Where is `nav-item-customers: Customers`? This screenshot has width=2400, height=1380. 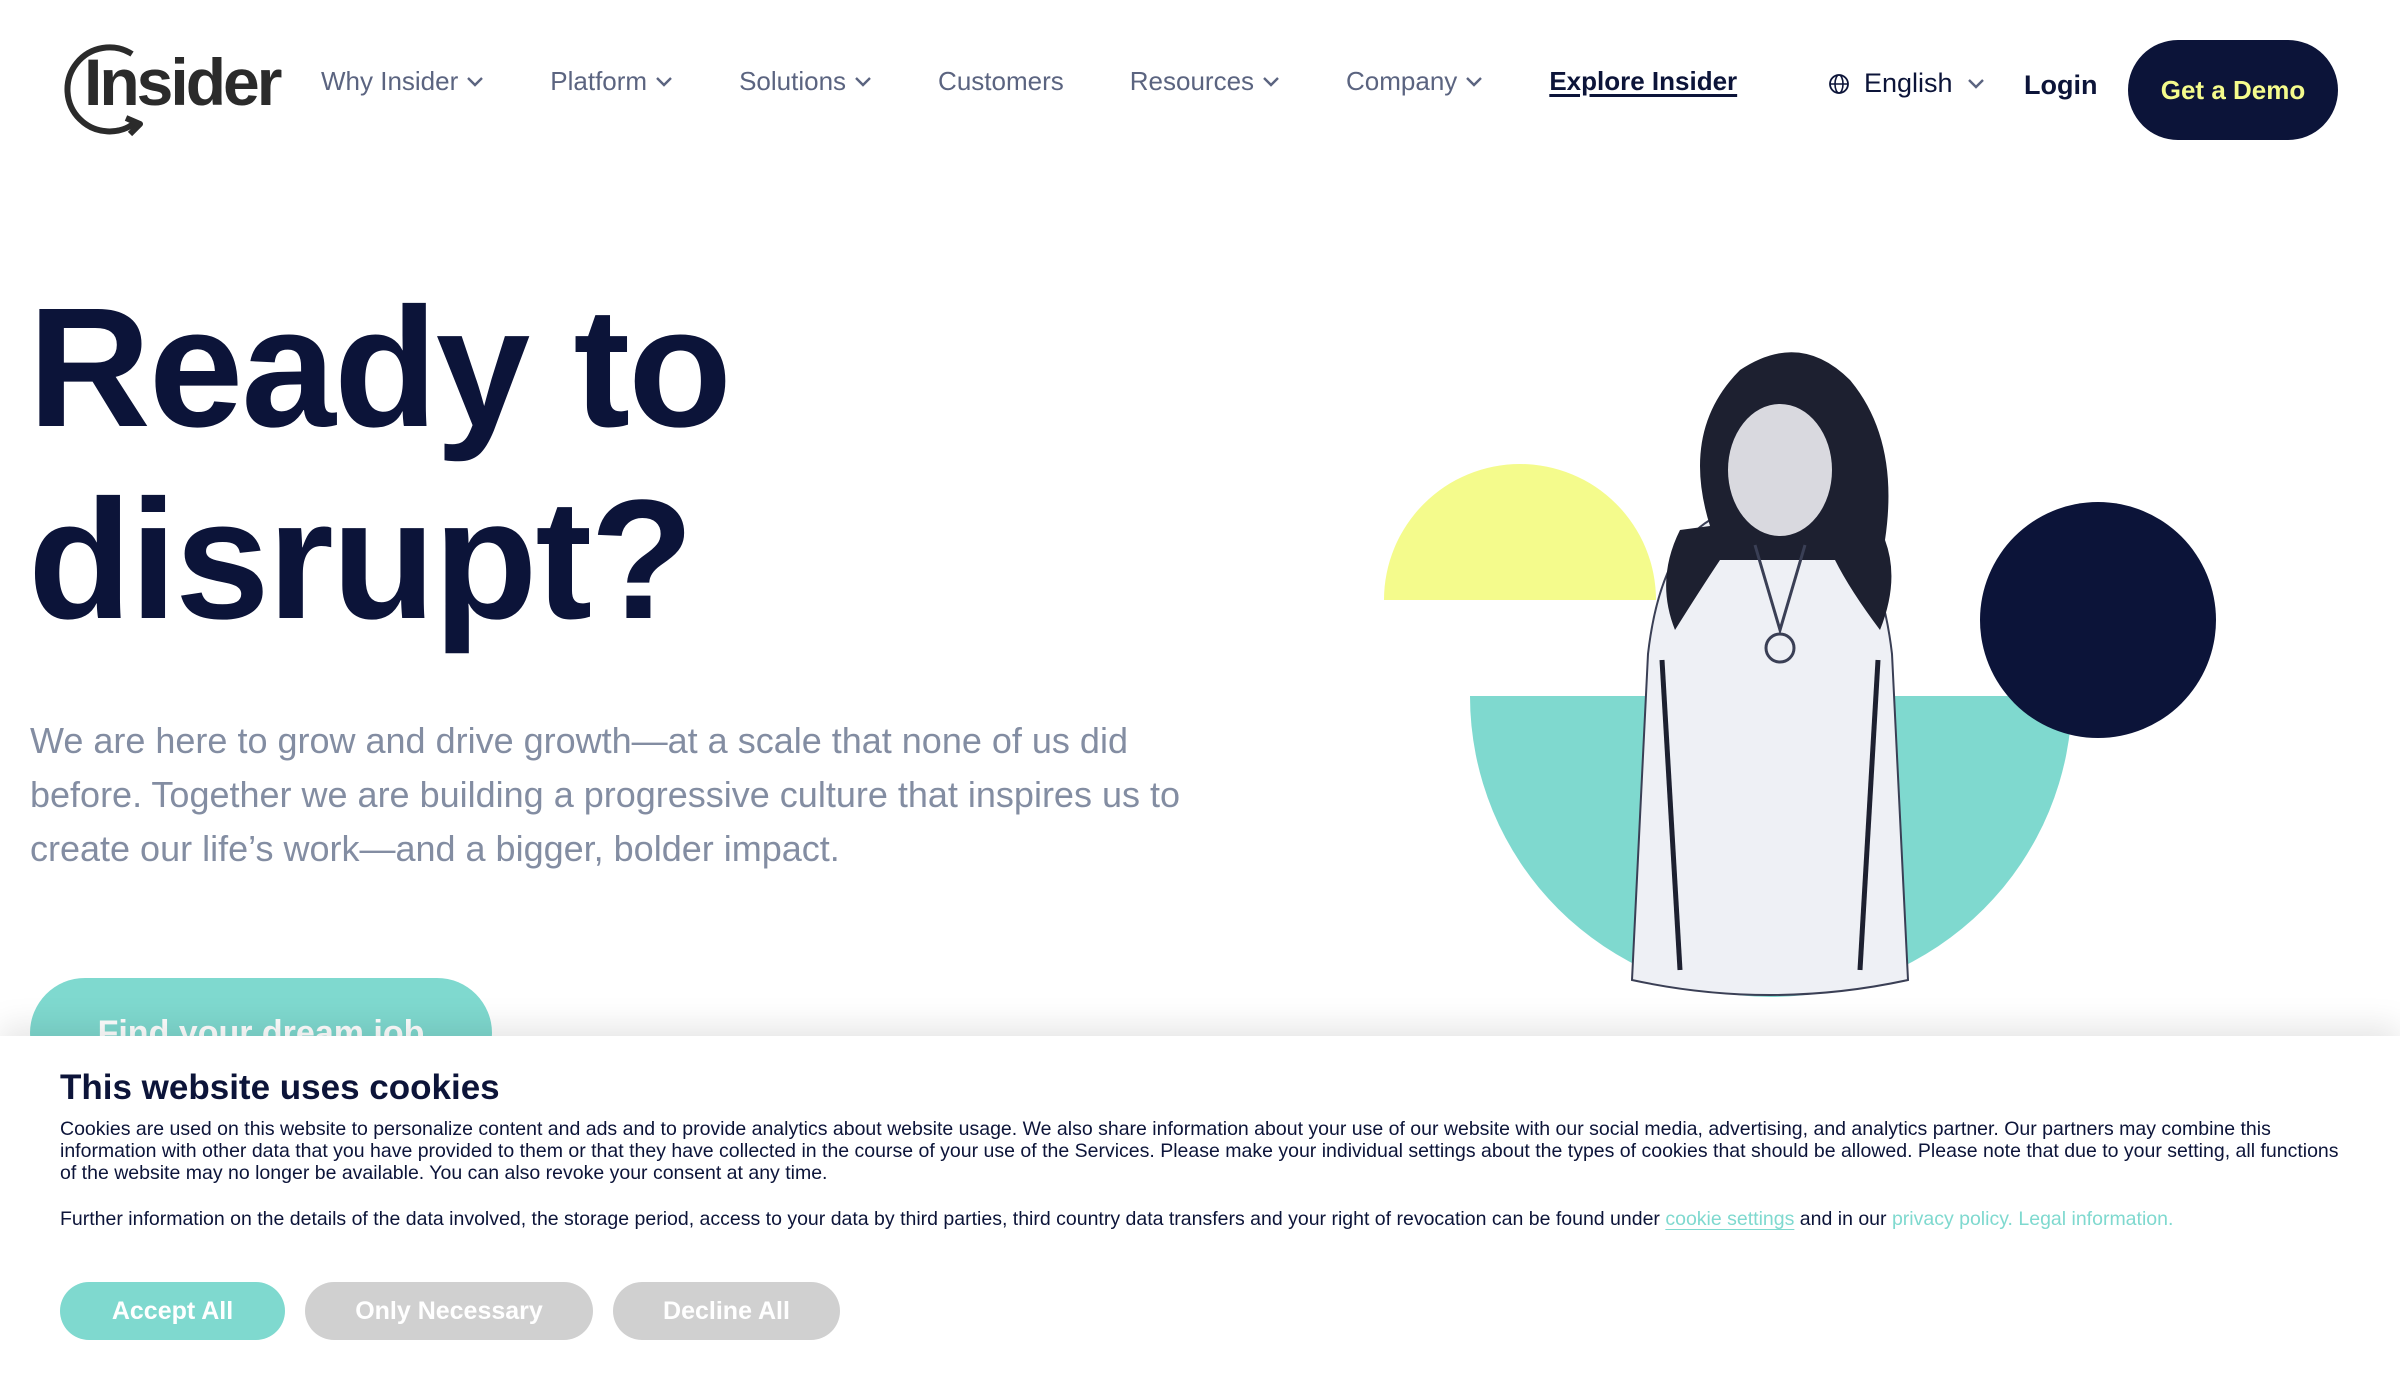 nav-item-customers: Customers is located at coordinates (1001, 81).